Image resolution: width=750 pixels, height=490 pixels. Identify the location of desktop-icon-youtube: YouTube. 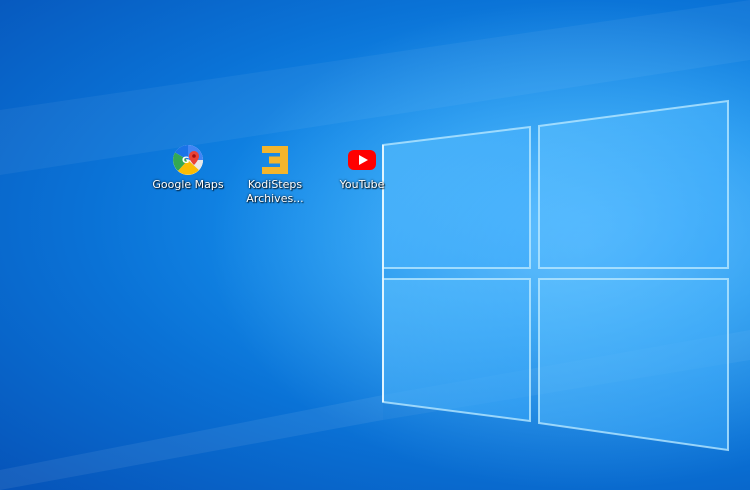
(362, 168).